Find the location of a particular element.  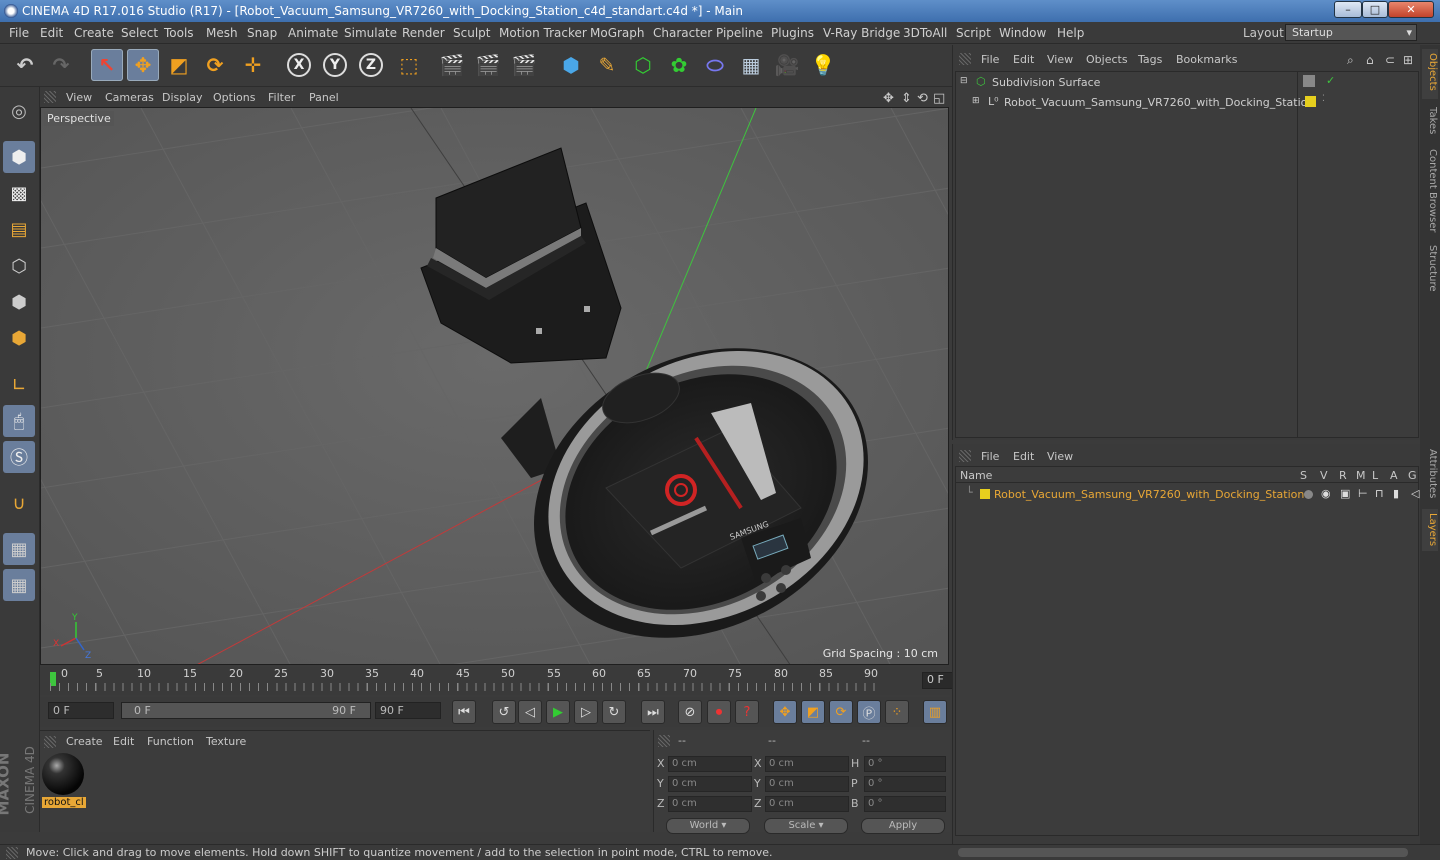

orbit-icon: ⟲ is located at coordinates (922, 98).